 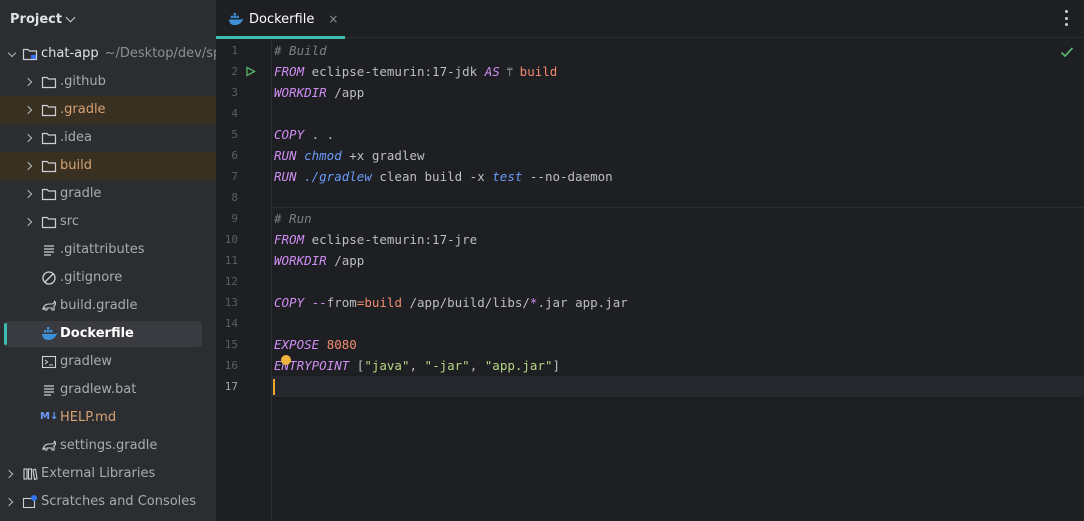 What do you see at coordinates (83, 109) in the screenshot?
I see `tree-item-label: .gradle` at bounding box center [83, 109].